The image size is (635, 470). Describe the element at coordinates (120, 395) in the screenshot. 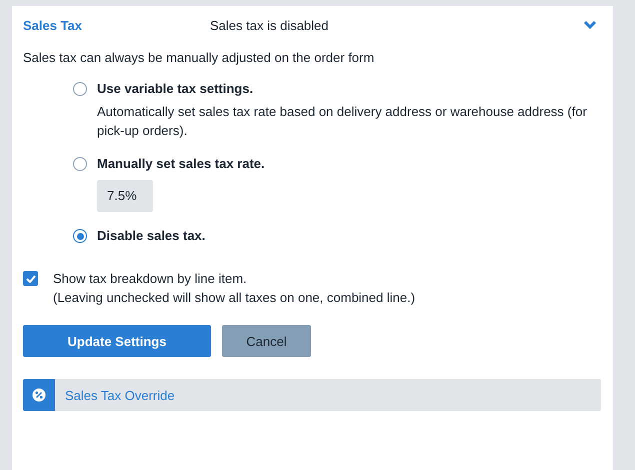

I see `override-label: Sales Tax Override` at that location.